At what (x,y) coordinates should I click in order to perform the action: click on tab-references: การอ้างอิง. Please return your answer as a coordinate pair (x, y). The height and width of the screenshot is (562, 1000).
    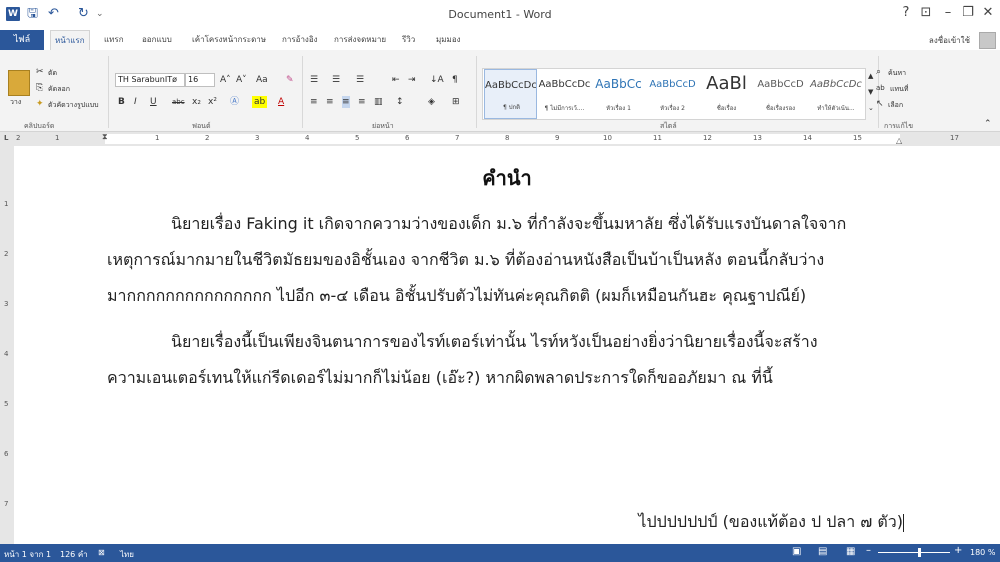
    Looking at the image, I should click on (300, 40).